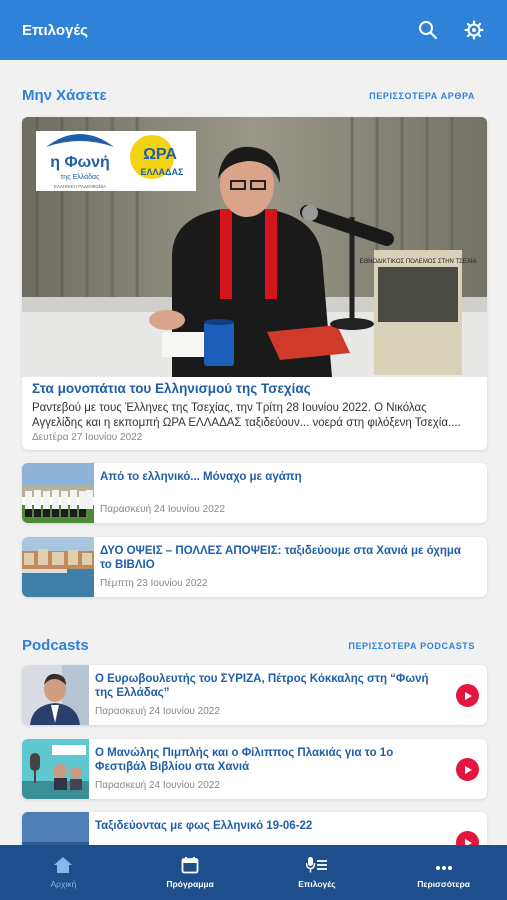 The image size is (507, 900). I want to click on app-bar: Επιλογές, so click(253, 30).